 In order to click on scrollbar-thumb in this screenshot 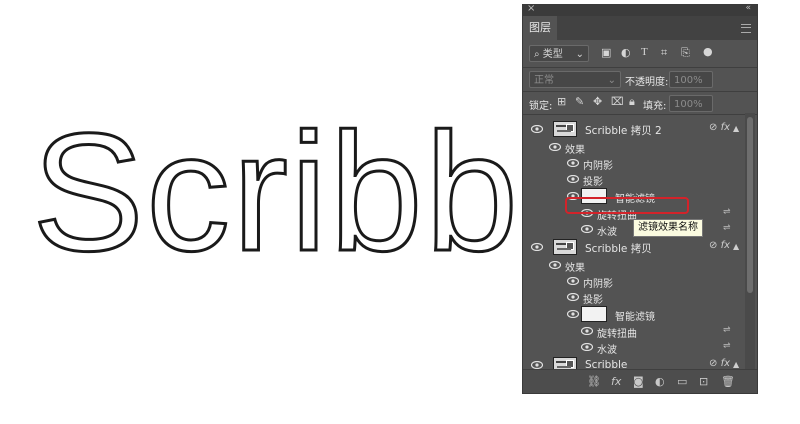, I will do `click(750, 205)`.